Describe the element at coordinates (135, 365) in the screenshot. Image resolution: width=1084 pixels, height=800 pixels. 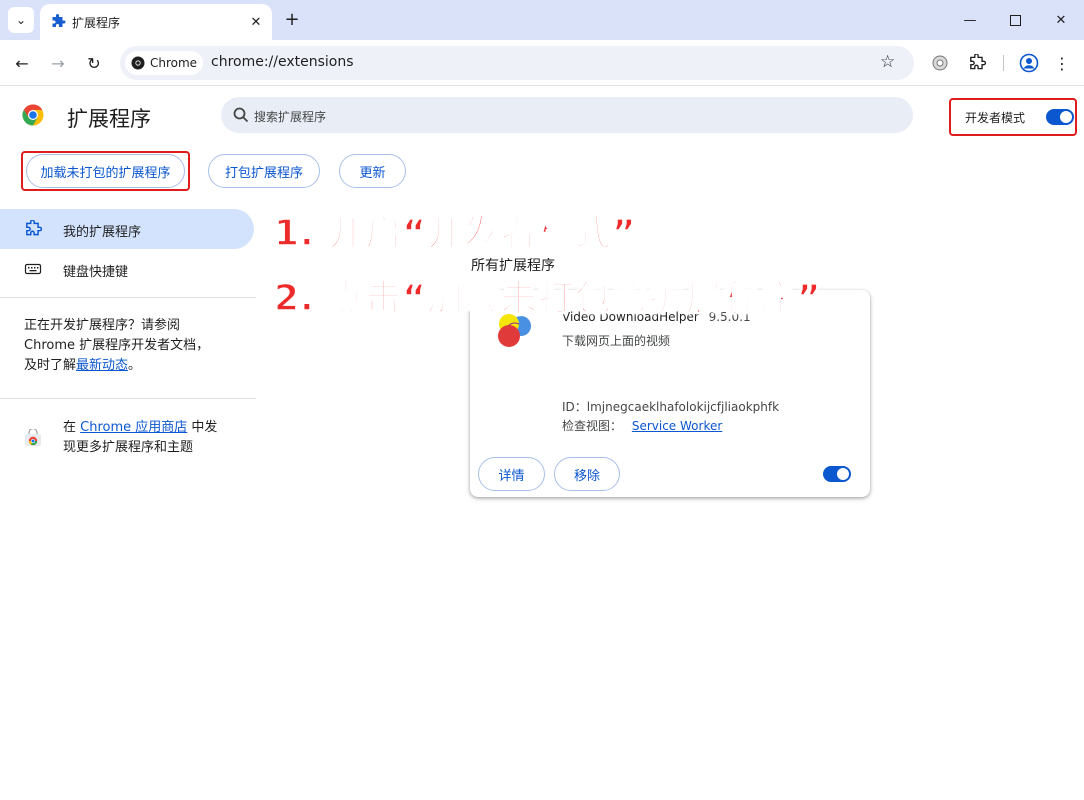
I see `developer-note-suffix: 。` at that location.